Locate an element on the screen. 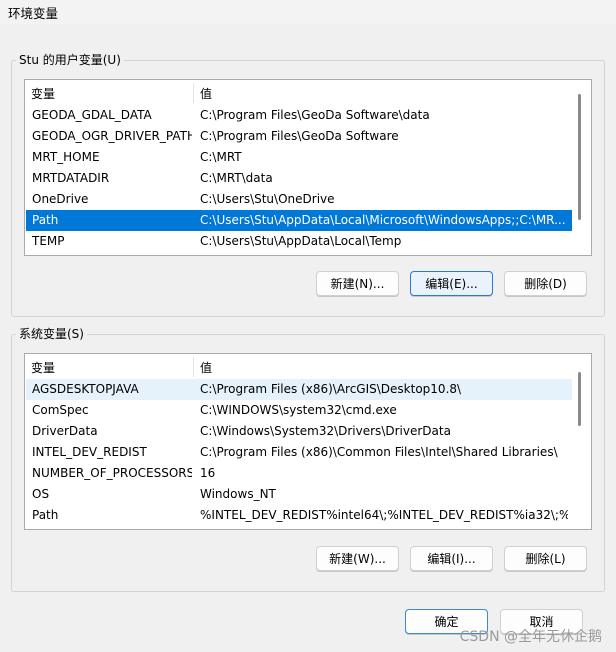 The image size is (616, 652). row-name: MRTDATADIR is located at coordinates (71, 178).